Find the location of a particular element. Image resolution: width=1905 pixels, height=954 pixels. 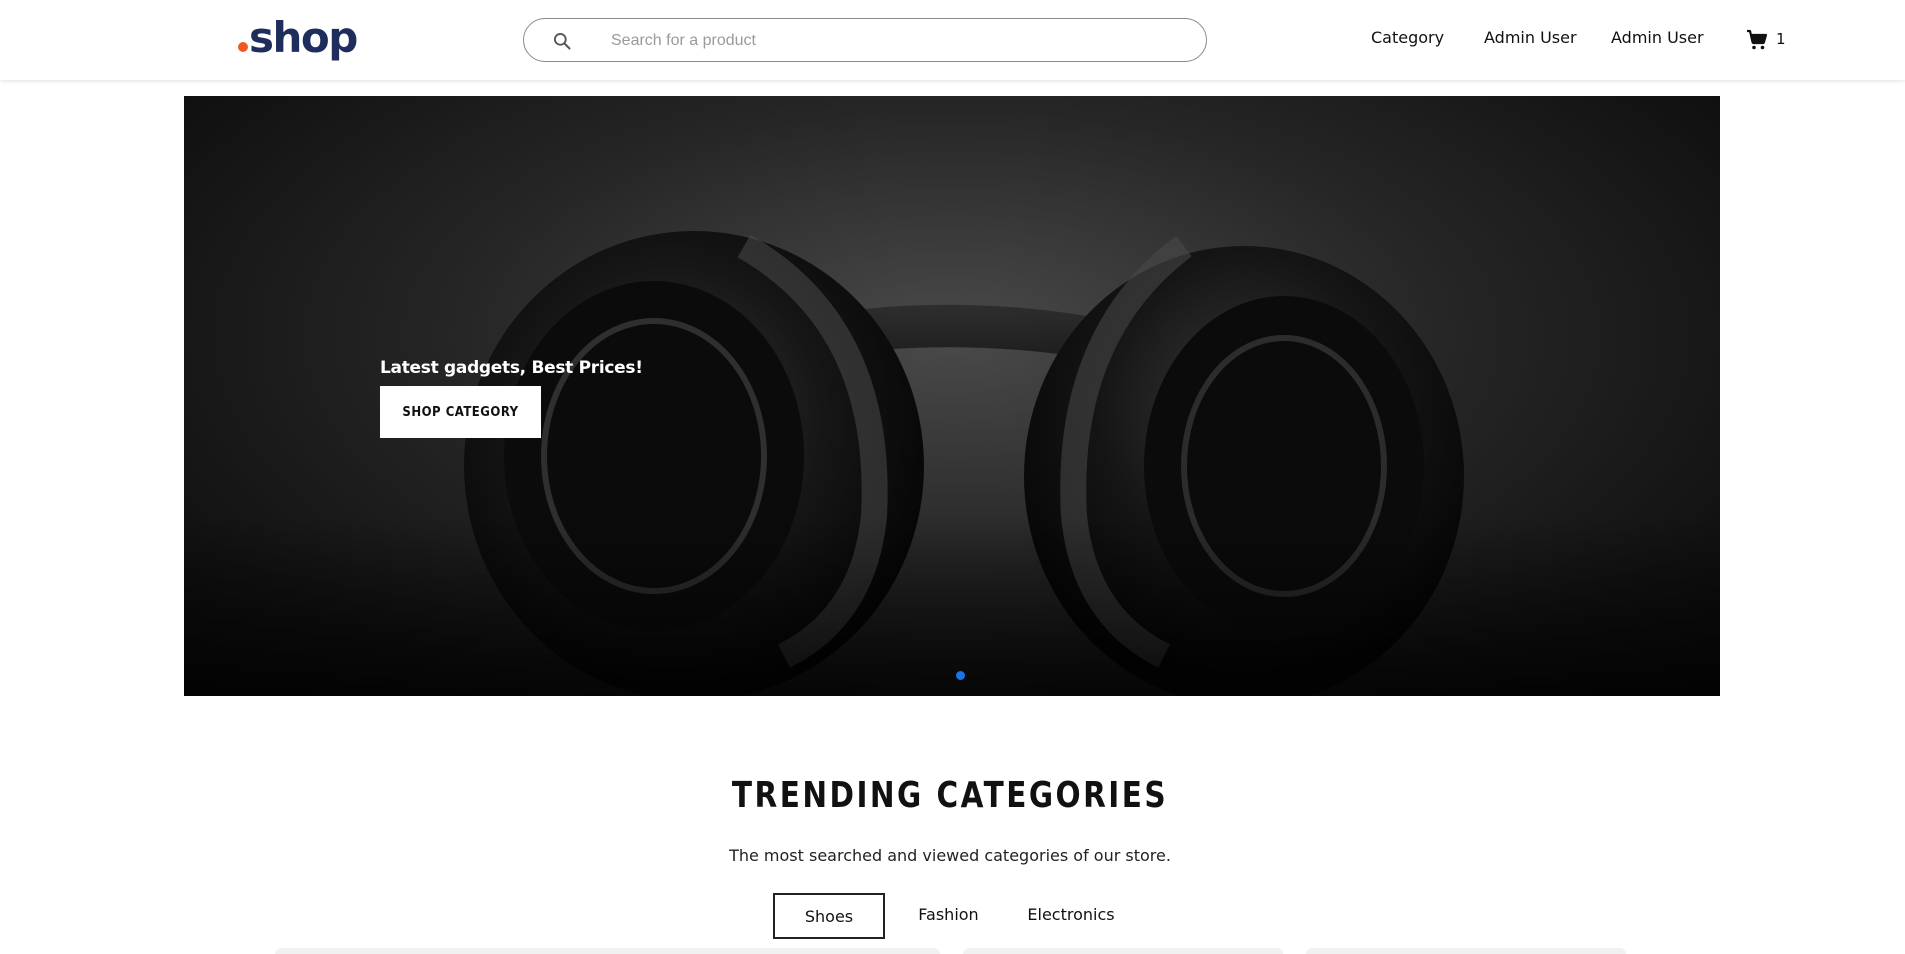

section-title: TRENDING CATEGORIES is located at coordinates (950, 795).